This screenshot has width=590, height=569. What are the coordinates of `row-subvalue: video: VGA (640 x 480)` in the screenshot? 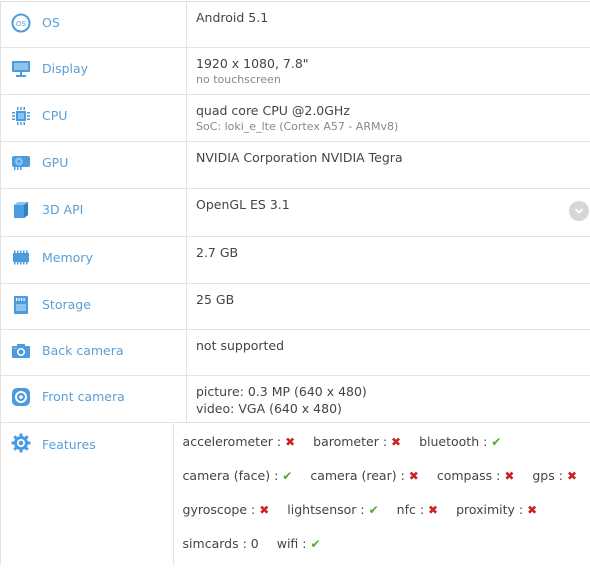 It's located at (269, 408).